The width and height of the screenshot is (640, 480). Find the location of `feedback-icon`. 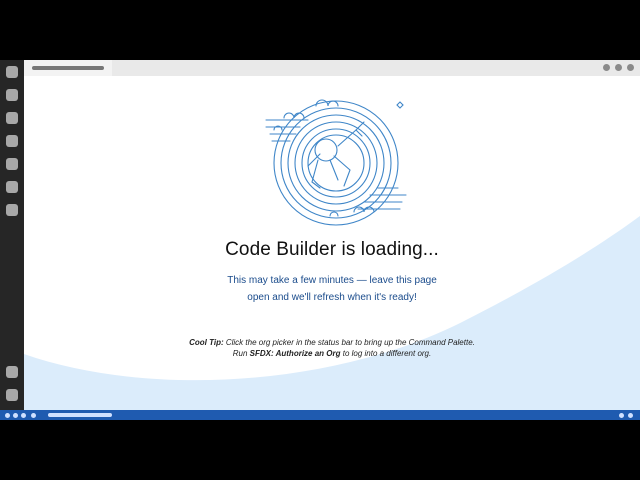

feedback-icon is located at coordinates (621, 415).